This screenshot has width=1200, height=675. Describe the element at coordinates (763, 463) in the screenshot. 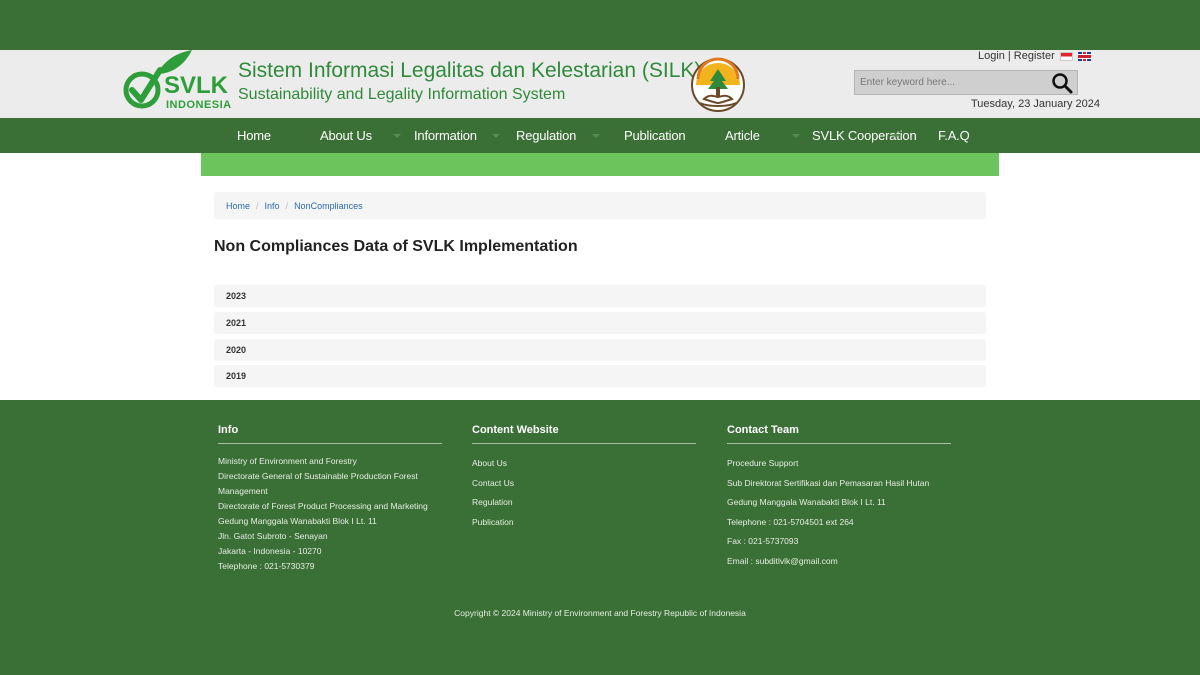

I see `footer-contact-line: Procedure Support` at that location.